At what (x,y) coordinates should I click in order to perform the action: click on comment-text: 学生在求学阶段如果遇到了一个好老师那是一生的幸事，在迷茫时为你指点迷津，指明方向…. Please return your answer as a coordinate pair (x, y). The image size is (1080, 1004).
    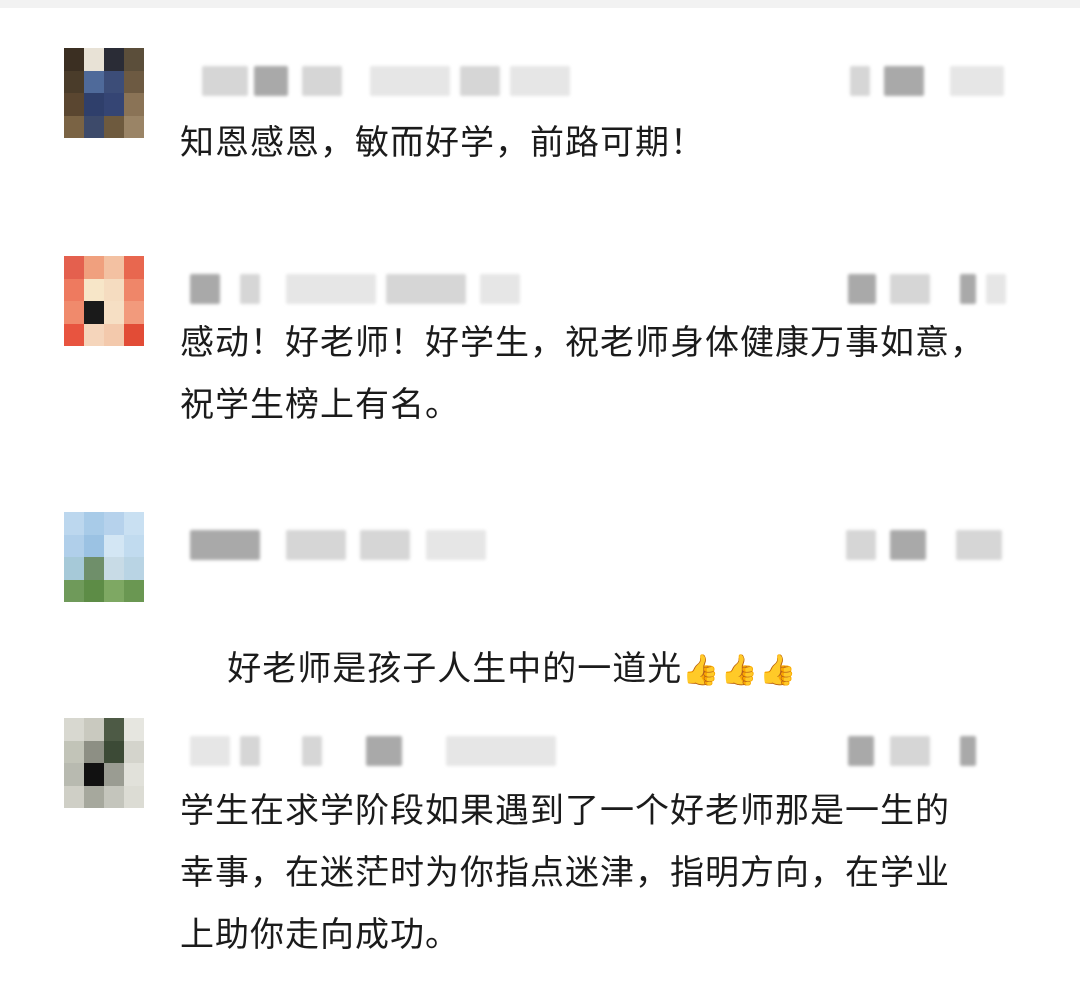
    Looking at the image, I should click on (565, 873).